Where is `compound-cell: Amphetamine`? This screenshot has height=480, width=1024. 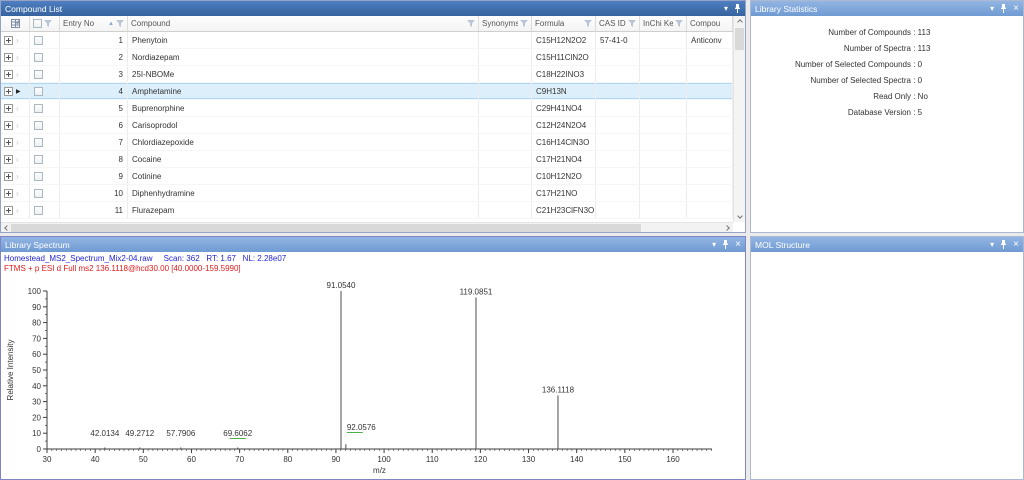
compound-cell: Amphetamine is located at coordinates (303, 91).